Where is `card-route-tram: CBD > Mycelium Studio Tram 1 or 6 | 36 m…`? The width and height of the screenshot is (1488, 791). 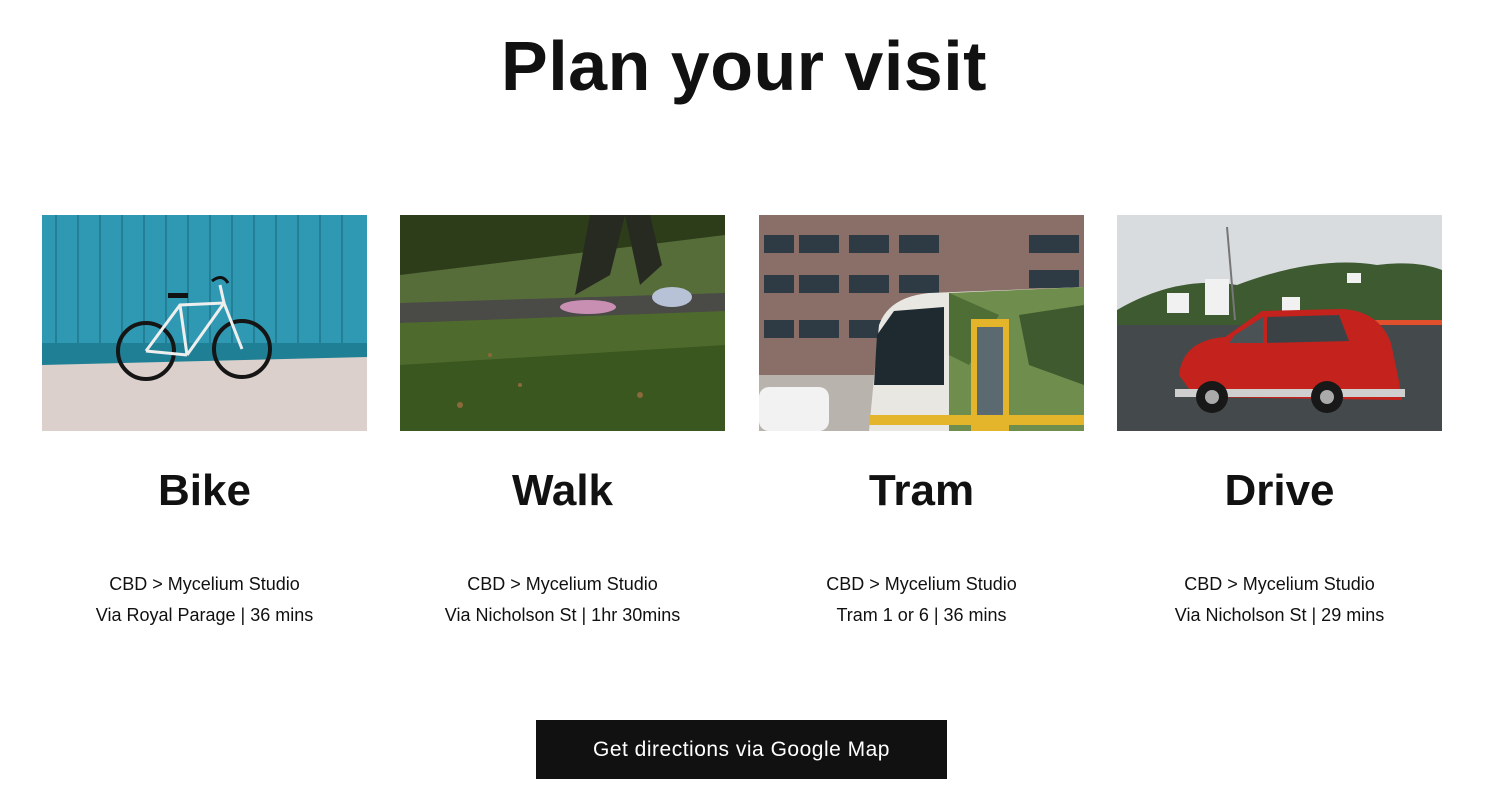 card-route-tram: CBD > Mycelium Studio Tram 1 or 6 | 36 m… is located at coordinates (921, 600).